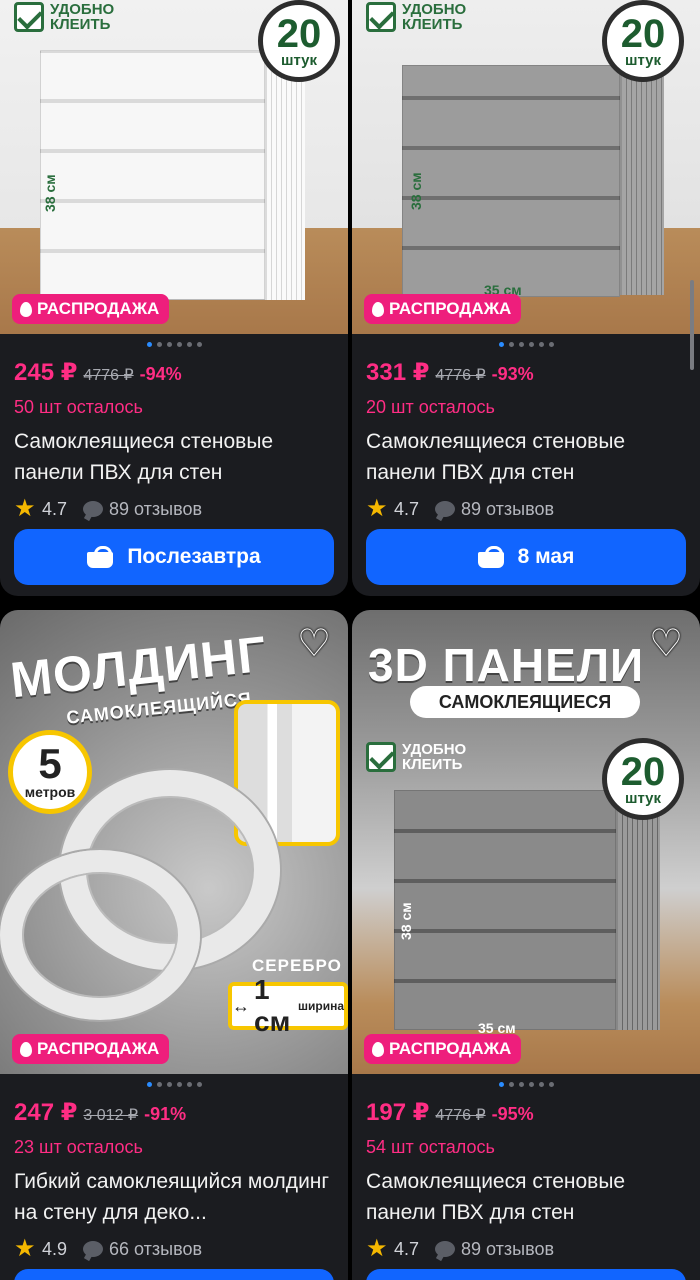  I want to click on length-number: 5, so click(50, 763).